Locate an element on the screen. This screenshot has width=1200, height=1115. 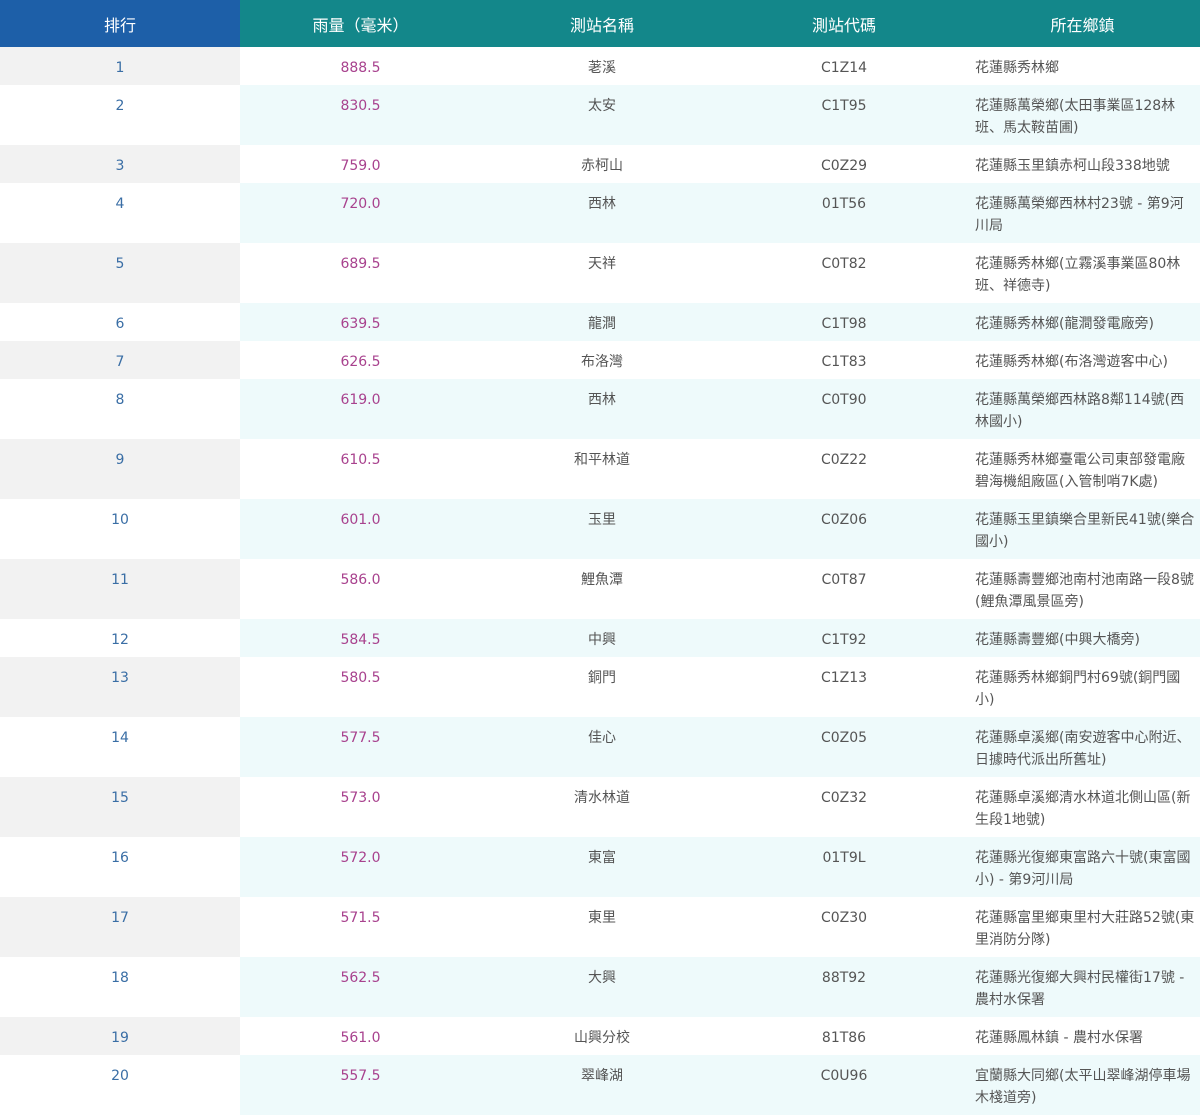
township-cell: 花蓮縣萬榮鄉(太田事業區128林班、馬太鞍苗圃) is located at coordinates (1082, 115).